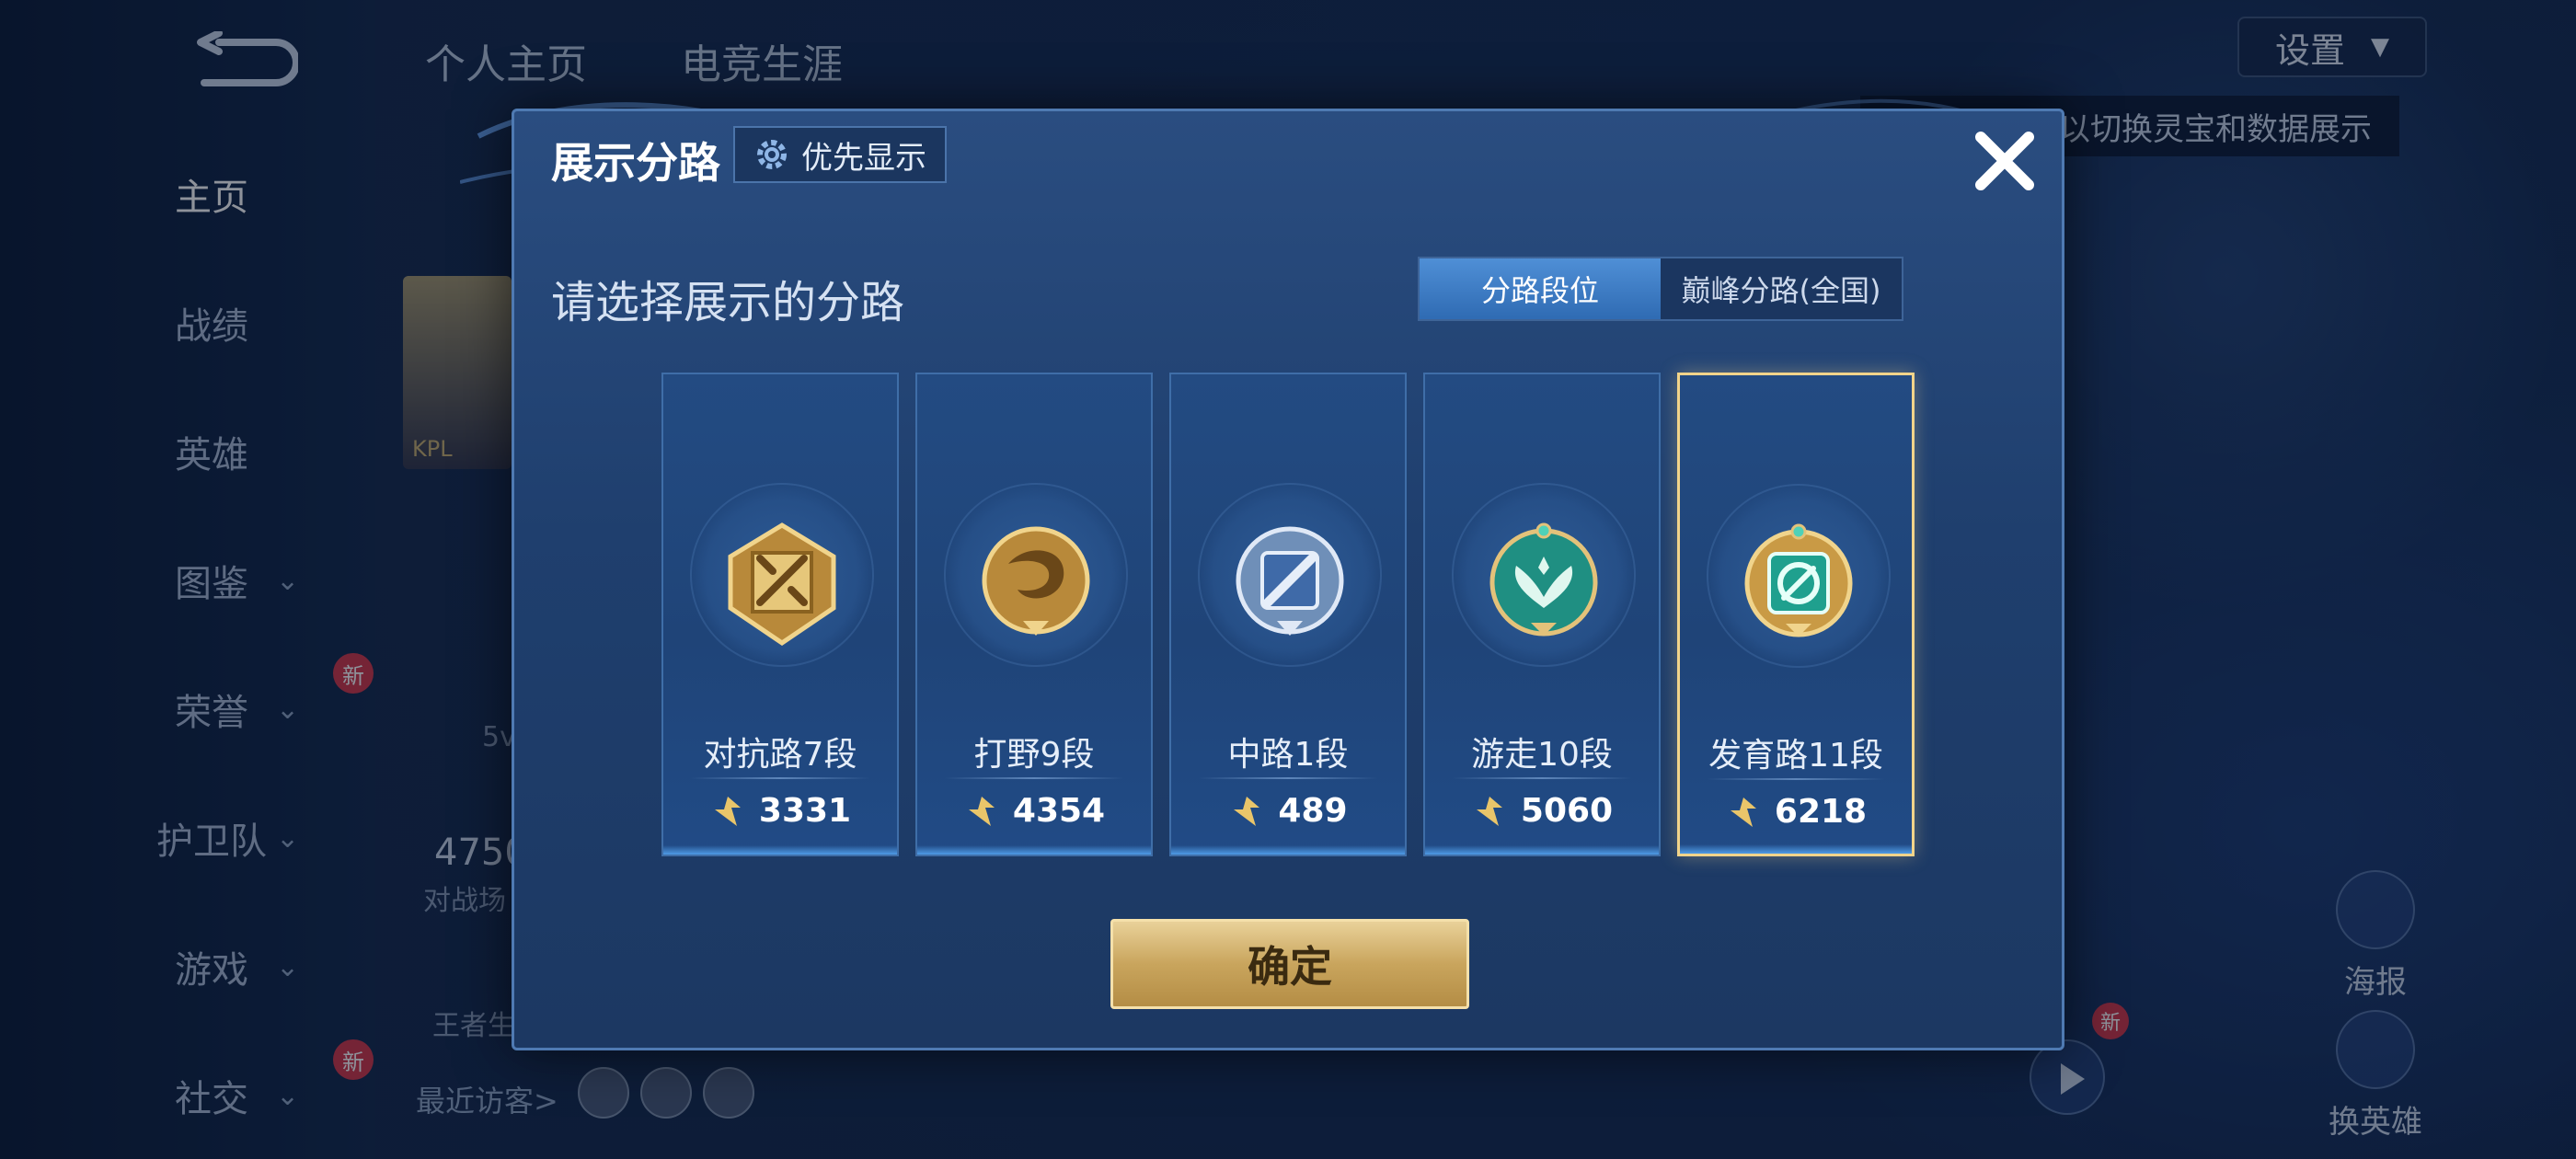  Describe the element at coordinates (1289, 964) in the screenshot. I see `confirm-button: 确定` at that location.